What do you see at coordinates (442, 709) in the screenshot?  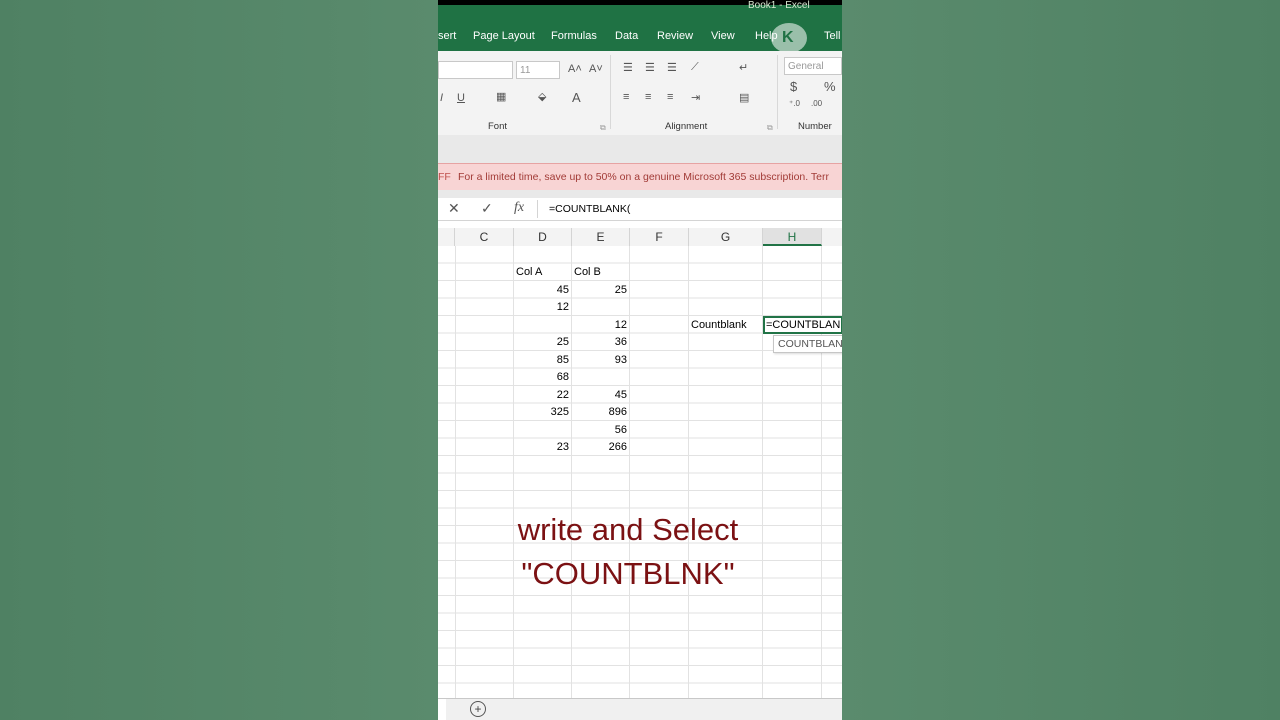 I see `sheet-tab` at bounding box center [442, 709].